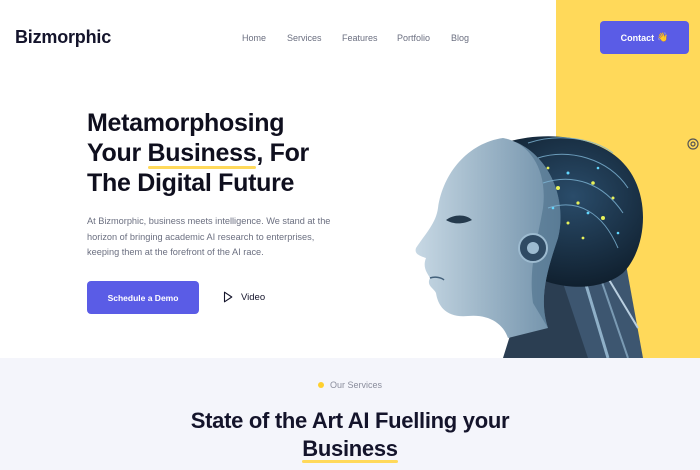 The width and height of the screenshot is (700, 470). I want to click on contact-button: Contact 👋, so click(644, 37).